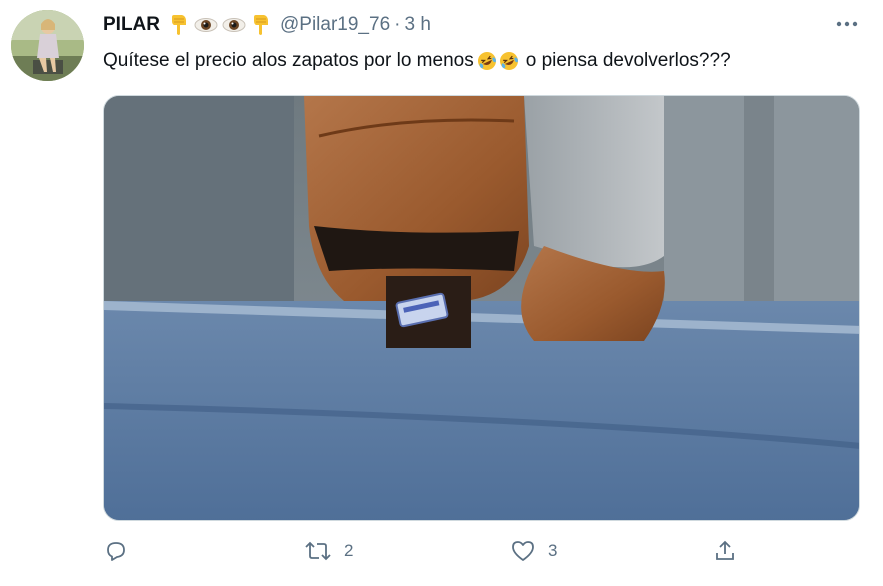  I want to click on tweet-actions: 2 3, so click(441, 555).